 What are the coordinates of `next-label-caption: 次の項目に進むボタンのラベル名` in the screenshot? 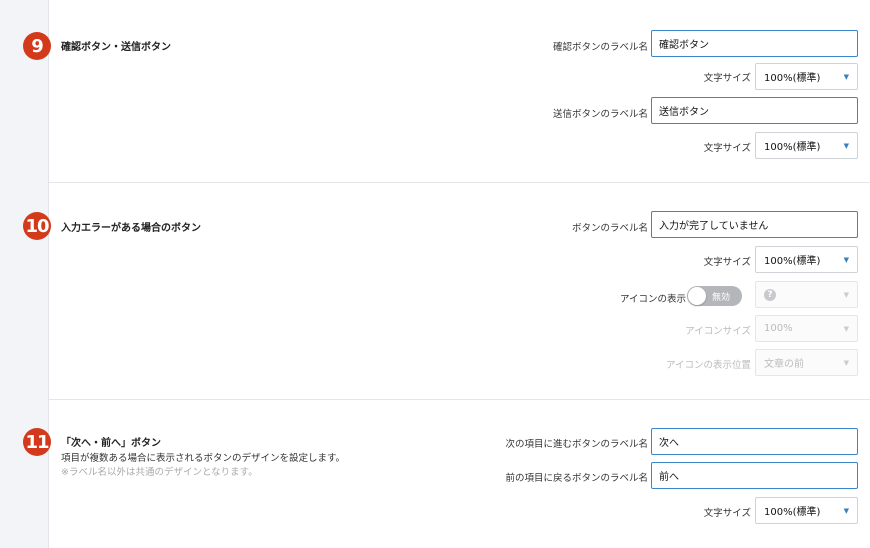 It's located at (576, 444).